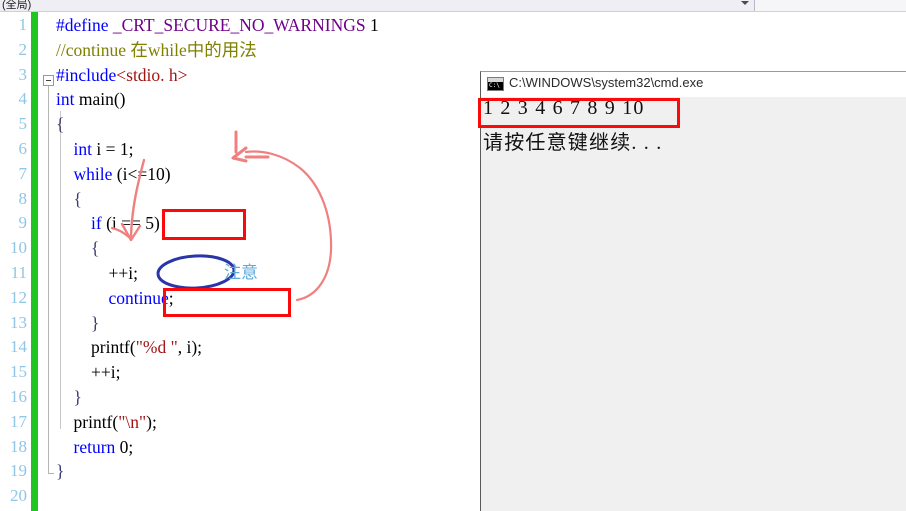 The width and height of the screenshot is (906, 511). Describe the element at coordinates (606, 82) in the screenshot. I see `console-title-text: C:\WINDOWS\system32\cmd.exe` at that location.